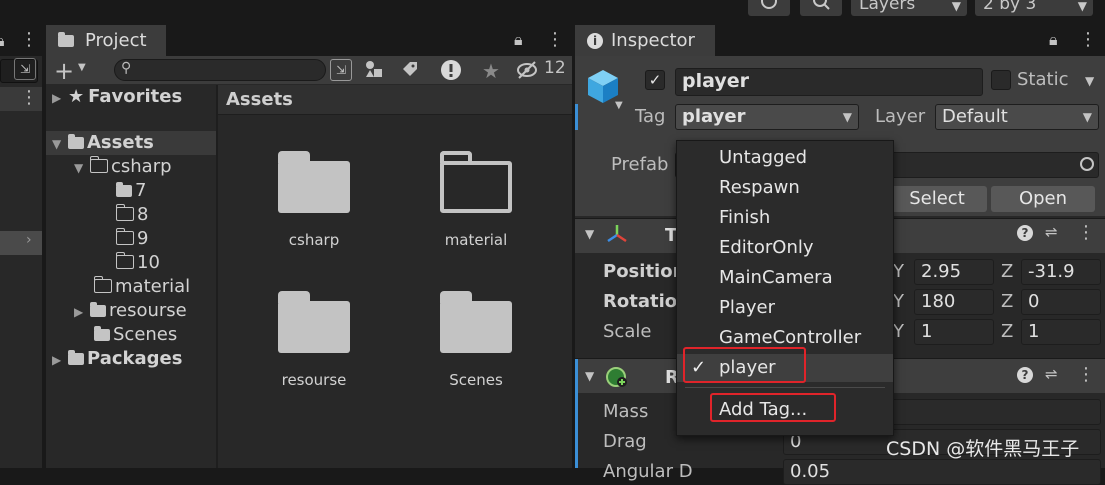 This screenshot has height=485, width=1105. Describe the element at coordinates (143, 238) in the screenshot. I see `tree-item-label: 9` at that location.